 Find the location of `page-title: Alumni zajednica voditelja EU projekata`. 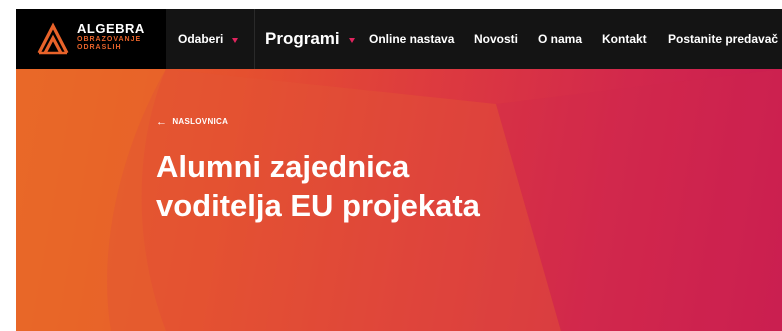

page-title: Alumni zajednica voditelja EU projekata is located at coordinates (318, 186).